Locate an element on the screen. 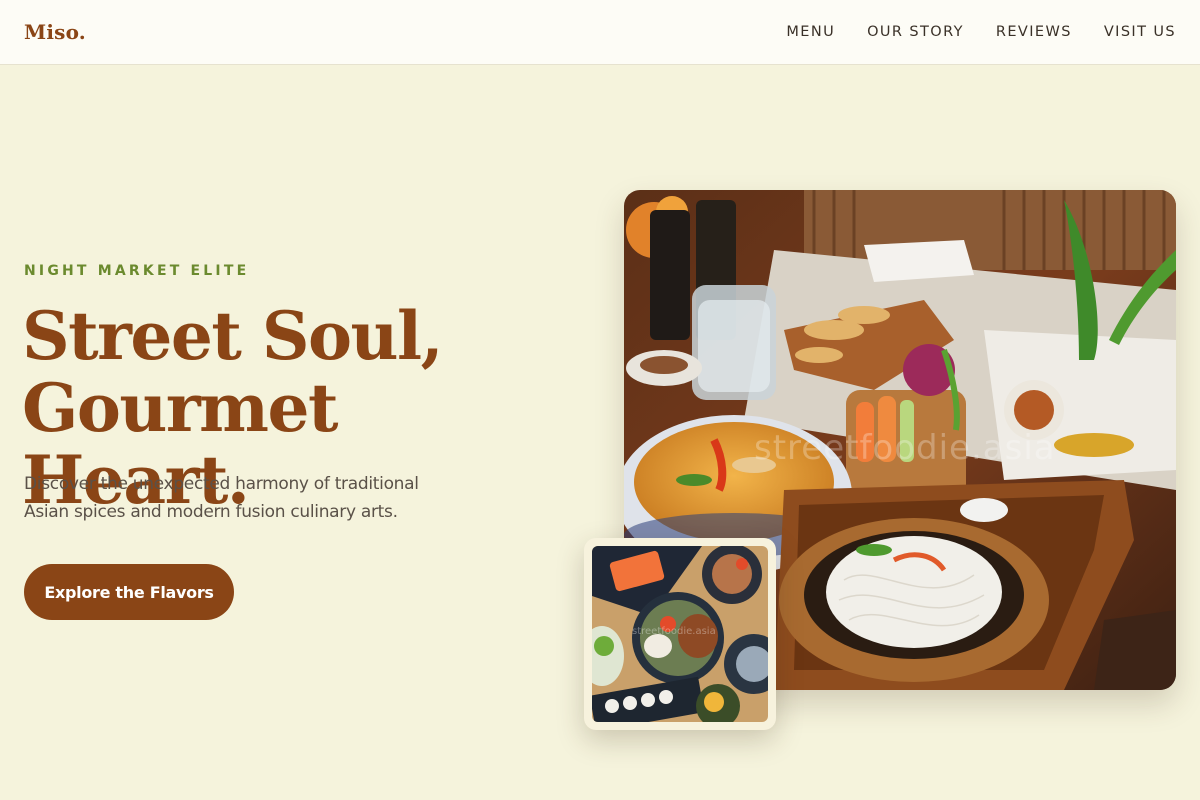 The height and width of the screenshot is (800, 1200). hero-headline-line-1: Street Soul, is located at coordinates (233, 336).